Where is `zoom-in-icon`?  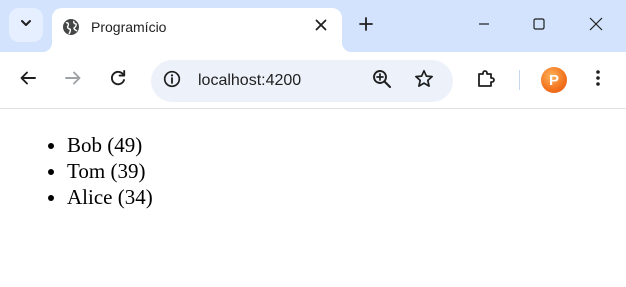 zoom-in-icon is located at coordinates (382, 81).